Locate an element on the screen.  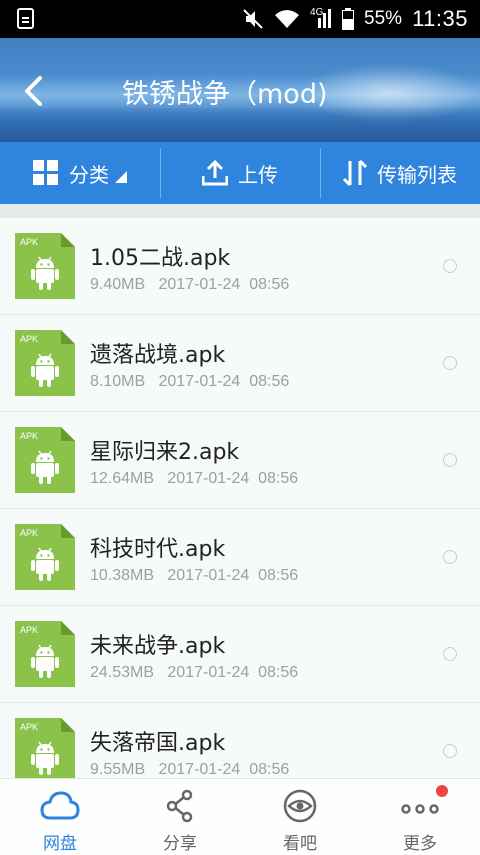
eye-icon is located at coordinates (300, 806).